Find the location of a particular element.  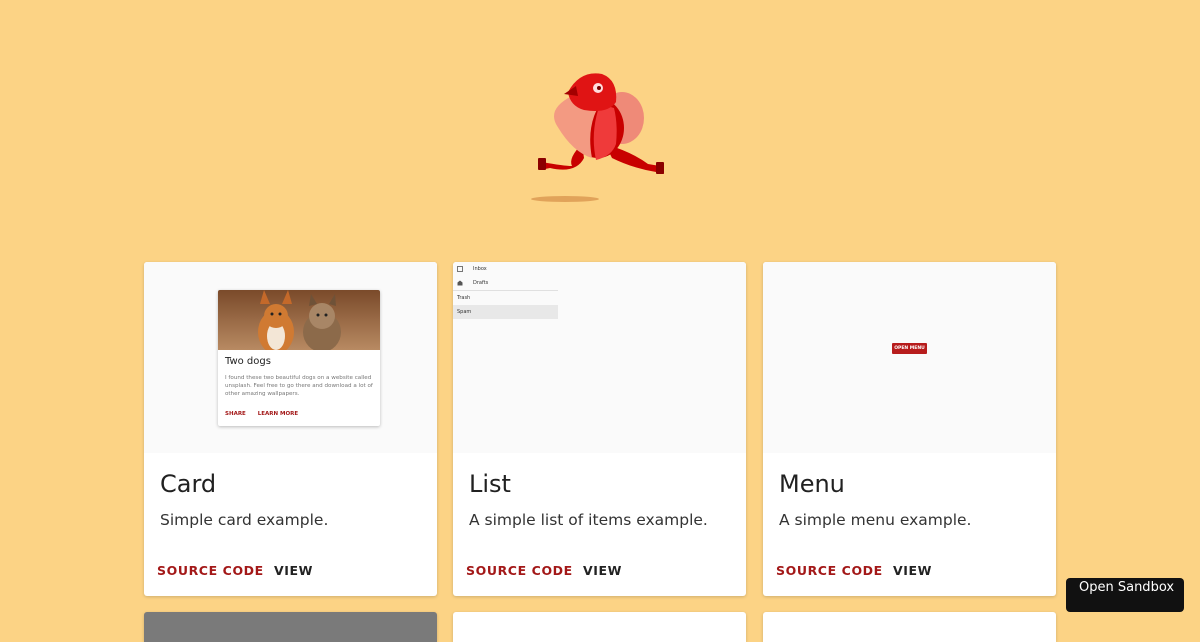

list-preview: Inbox Drafts Trash Spam is located at coordinates (599, 357).